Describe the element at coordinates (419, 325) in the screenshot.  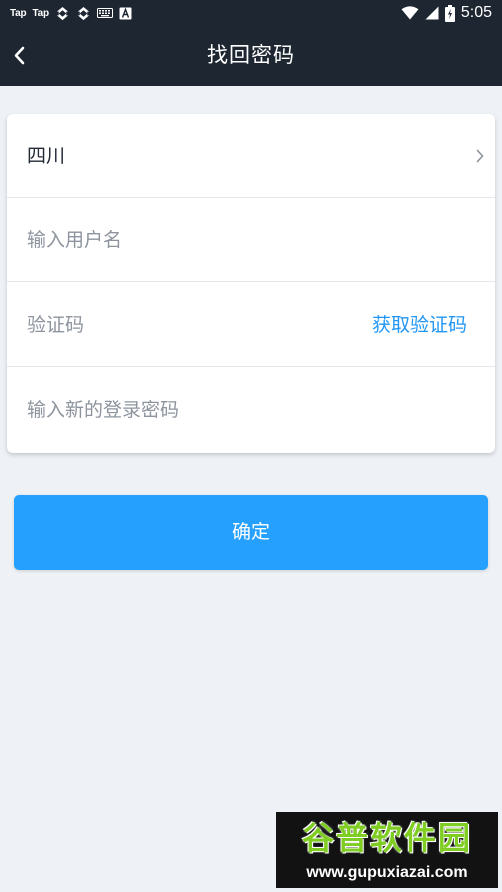
I see `get-verification-code-button: 获取验证码` at that location.